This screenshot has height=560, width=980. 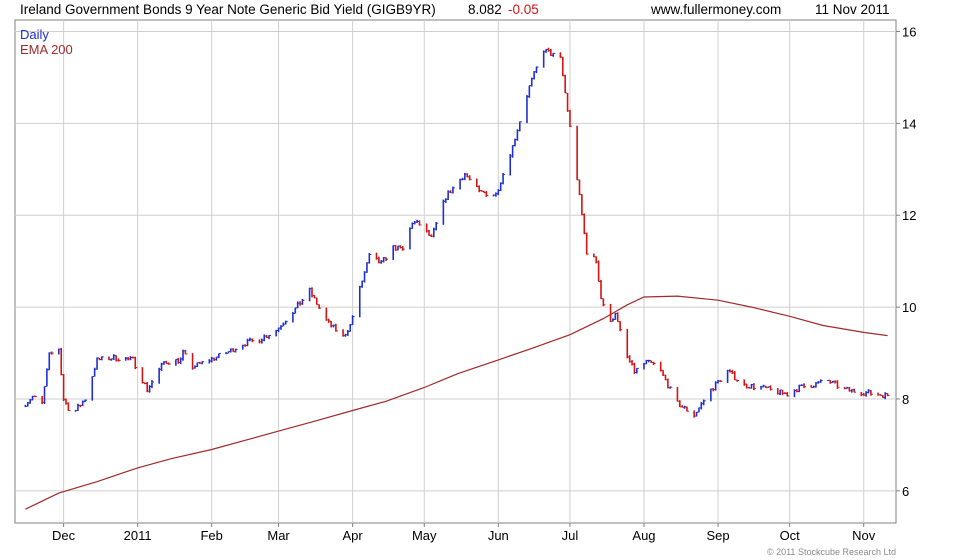 What do you see at coordinates (717, 535) in the screenshot?
I see `x-tick-label: Sep` at bounding box center [717, 535].